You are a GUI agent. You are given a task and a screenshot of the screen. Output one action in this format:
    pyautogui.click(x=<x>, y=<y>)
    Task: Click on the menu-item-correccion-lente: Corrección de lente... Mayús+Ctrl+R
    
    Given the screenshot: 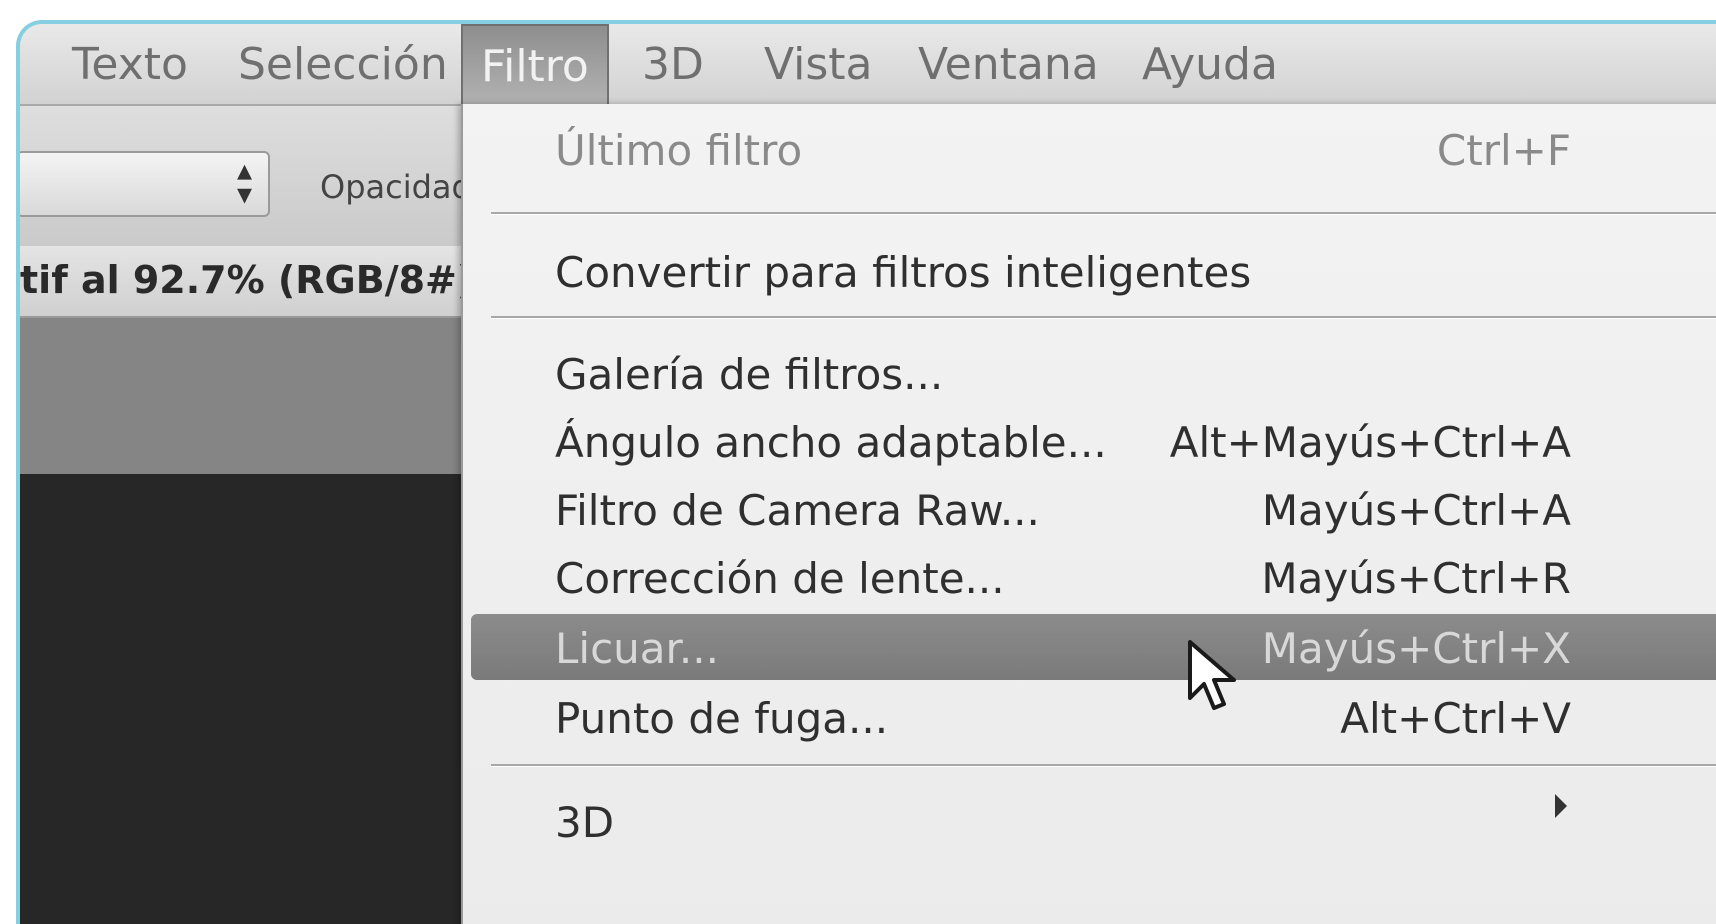 What is the action you would take?
    pyautogui.click(x=1031, y=577)
    